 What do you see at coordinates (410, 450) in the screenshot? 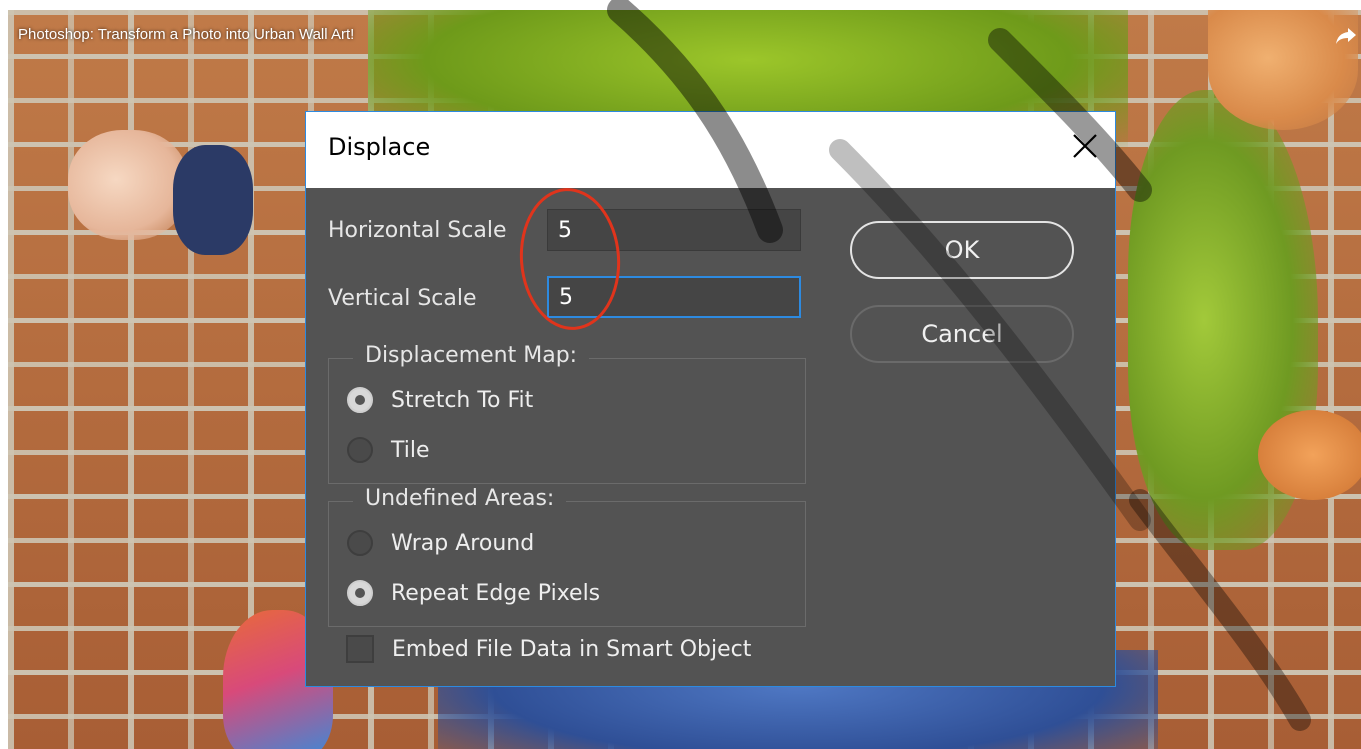
I see `radio-label: Tile` at bounding box center [410, 450].